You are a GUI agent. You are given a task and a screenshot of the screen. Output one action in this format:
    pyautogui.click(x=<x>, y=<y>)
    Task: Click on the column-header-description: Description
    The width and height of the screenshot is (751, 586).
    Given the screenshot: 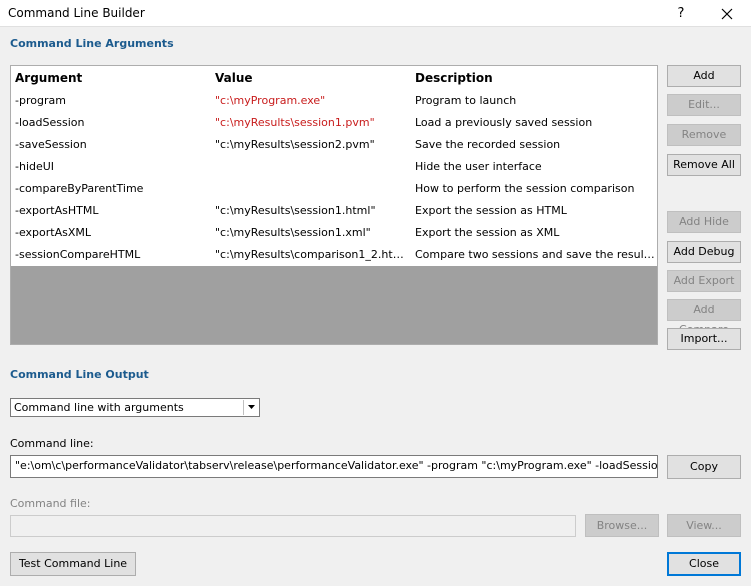 What is the action you would take?
    pyautogui.click(x=535, y=78)
    